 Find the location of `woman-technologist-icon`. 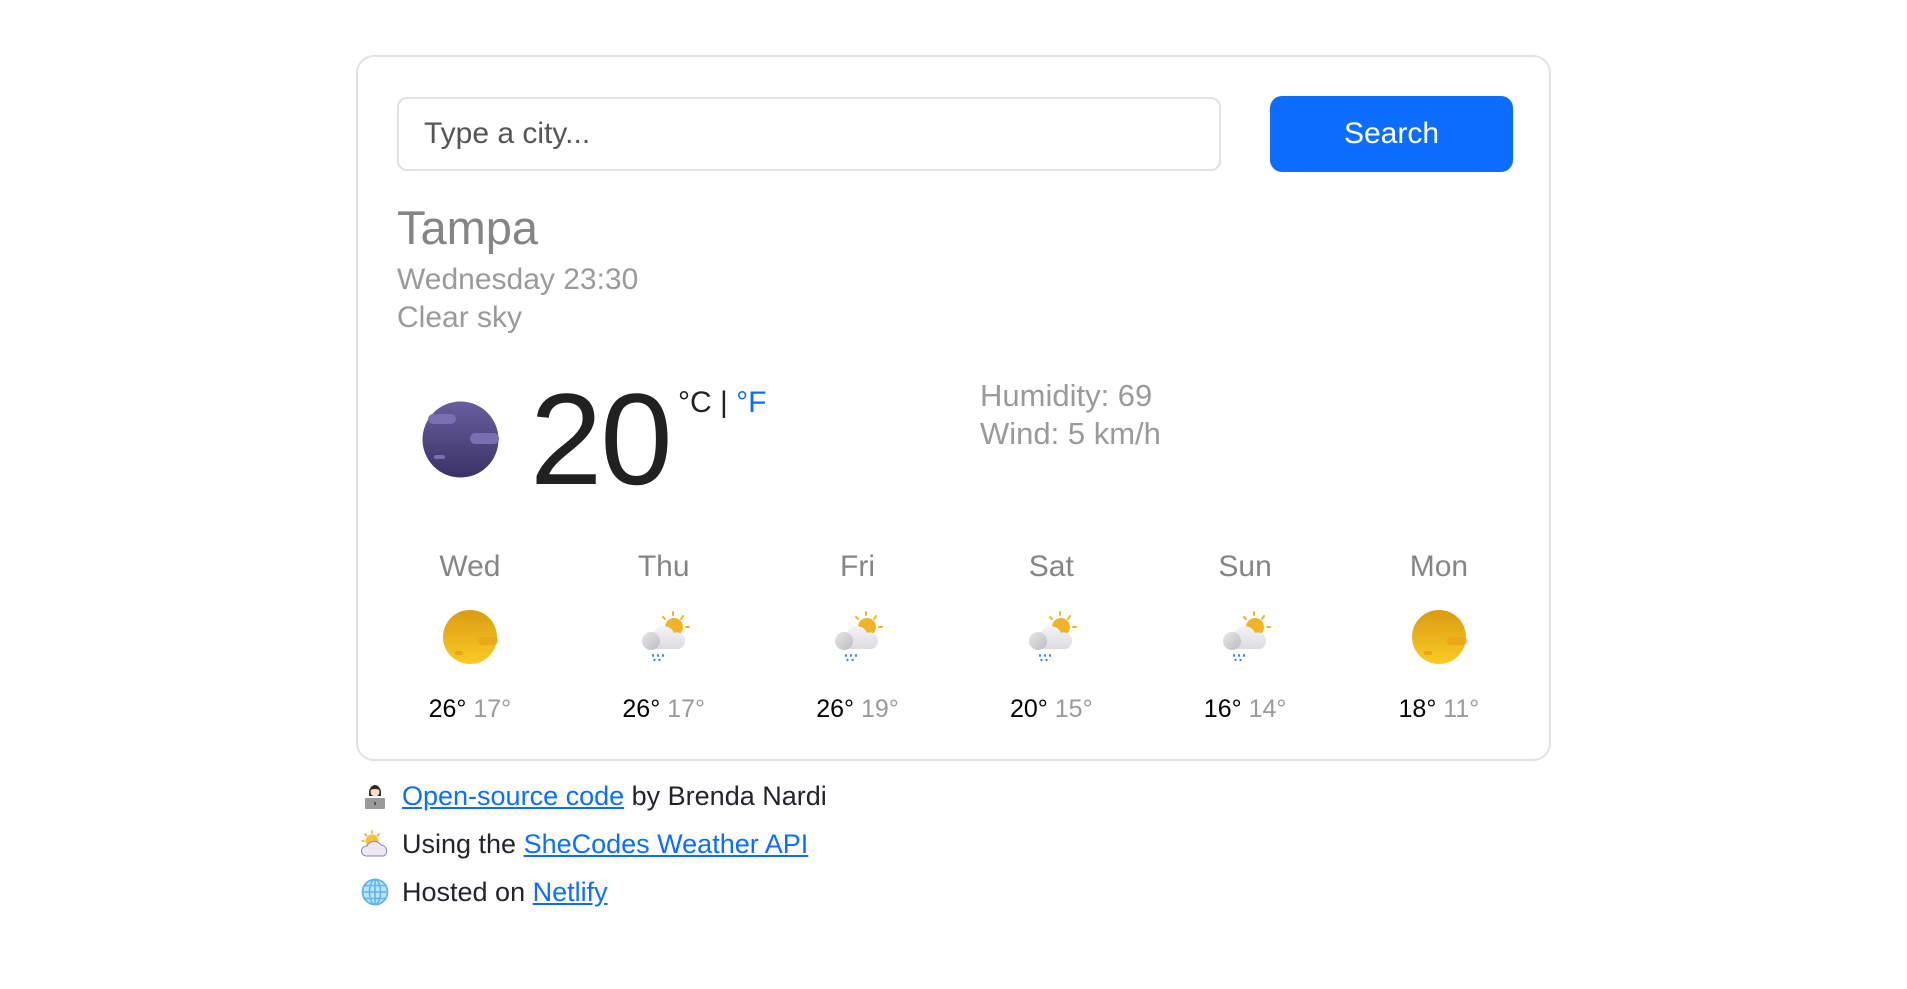

woman-technologist-icon is located at coordinates (375, 797).